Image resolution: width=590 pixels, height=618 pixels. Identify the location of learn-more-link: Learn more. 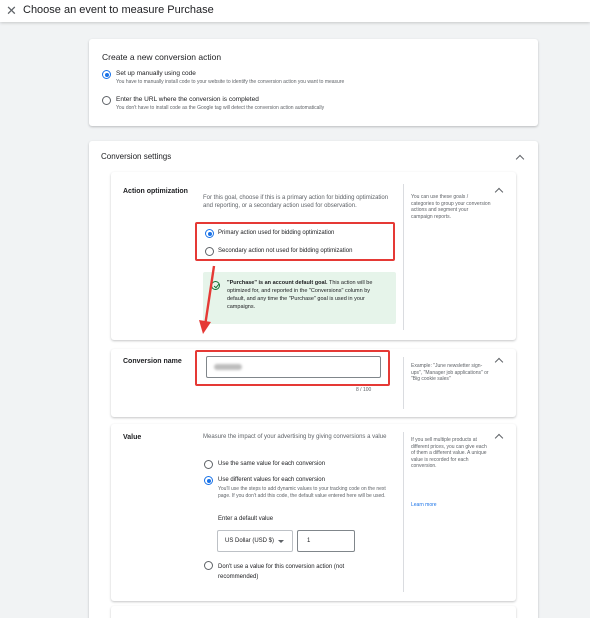
(451, 505).